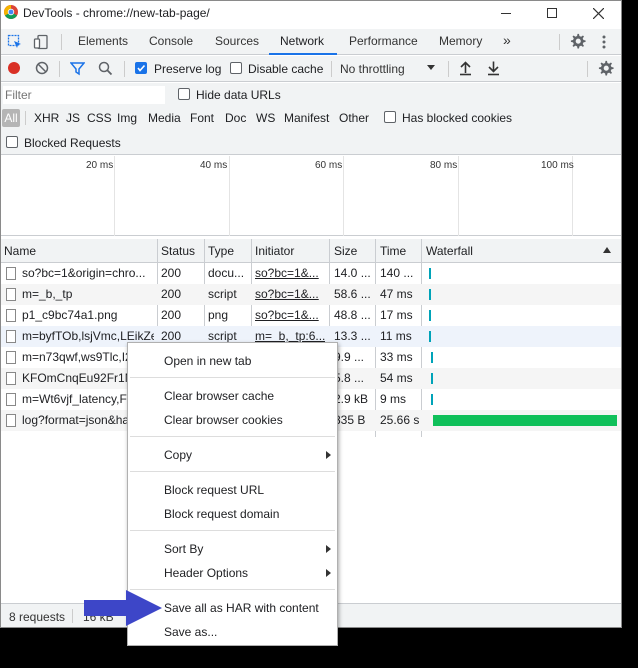 The image size is (638, 668). Describe the element at coordinates (493, 68) in the screenshot. I see `export-har-icon` at that location.